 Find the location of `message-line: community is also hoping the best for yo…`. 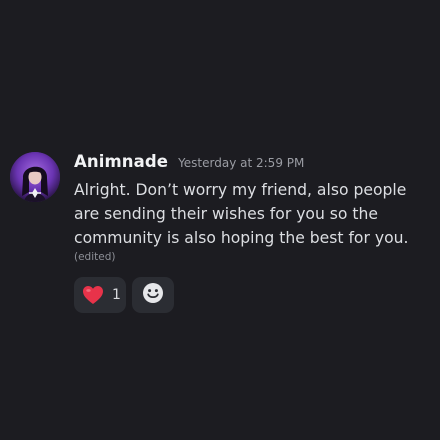

message-line: community is also hoping the best for yo… is located at coordinates (241, 238).